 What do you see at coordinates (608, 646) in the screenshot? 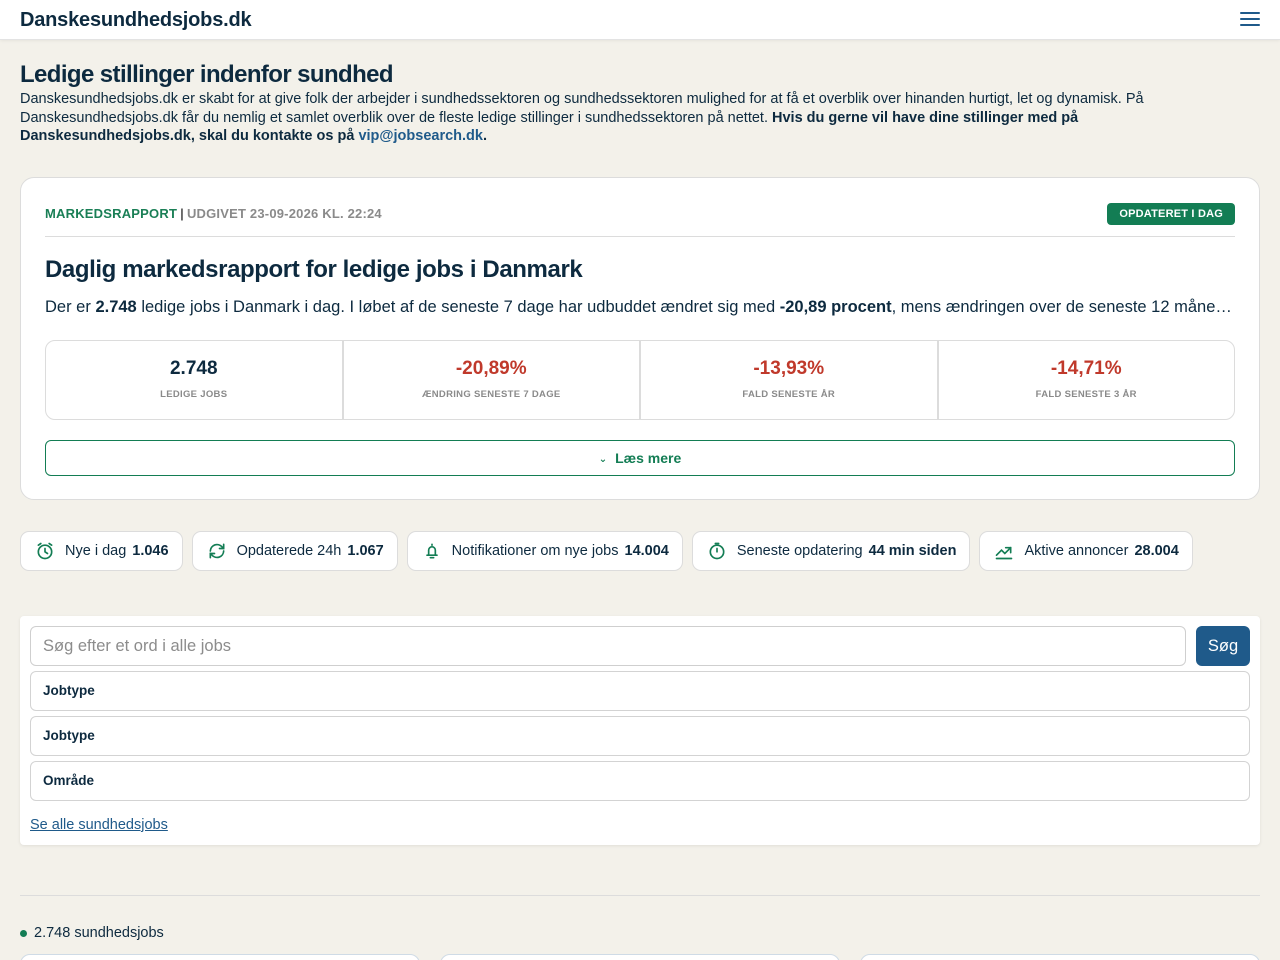
I see `search-input` at bounding box center [608, 646].